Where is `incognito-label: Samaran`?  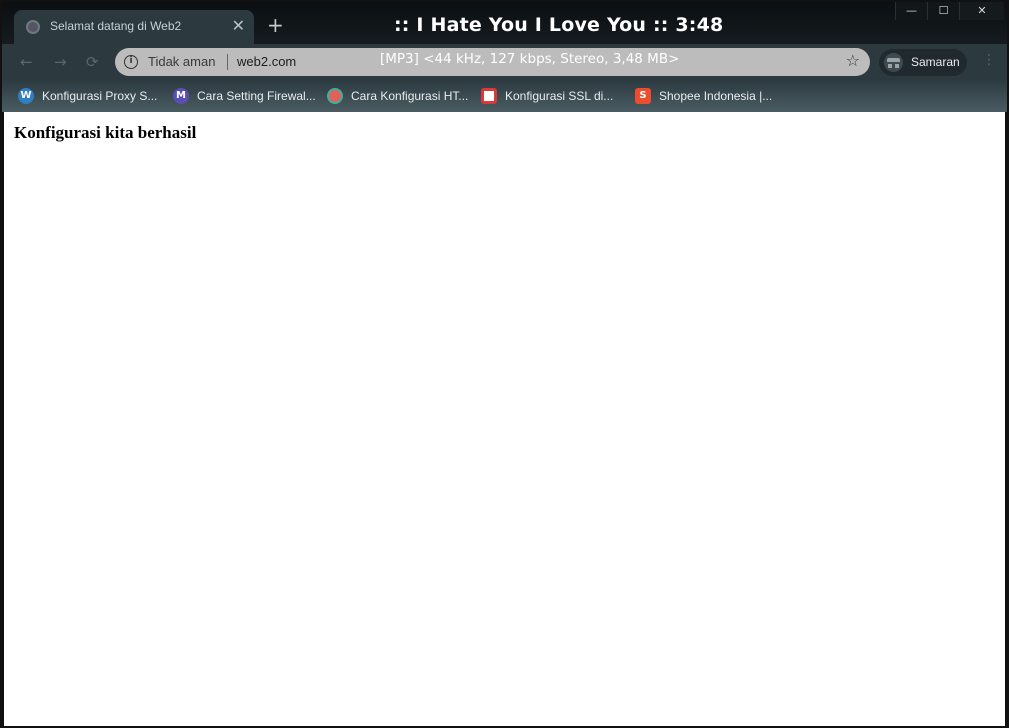 incognito-label: Samaran is located at coordinates (935, 62).